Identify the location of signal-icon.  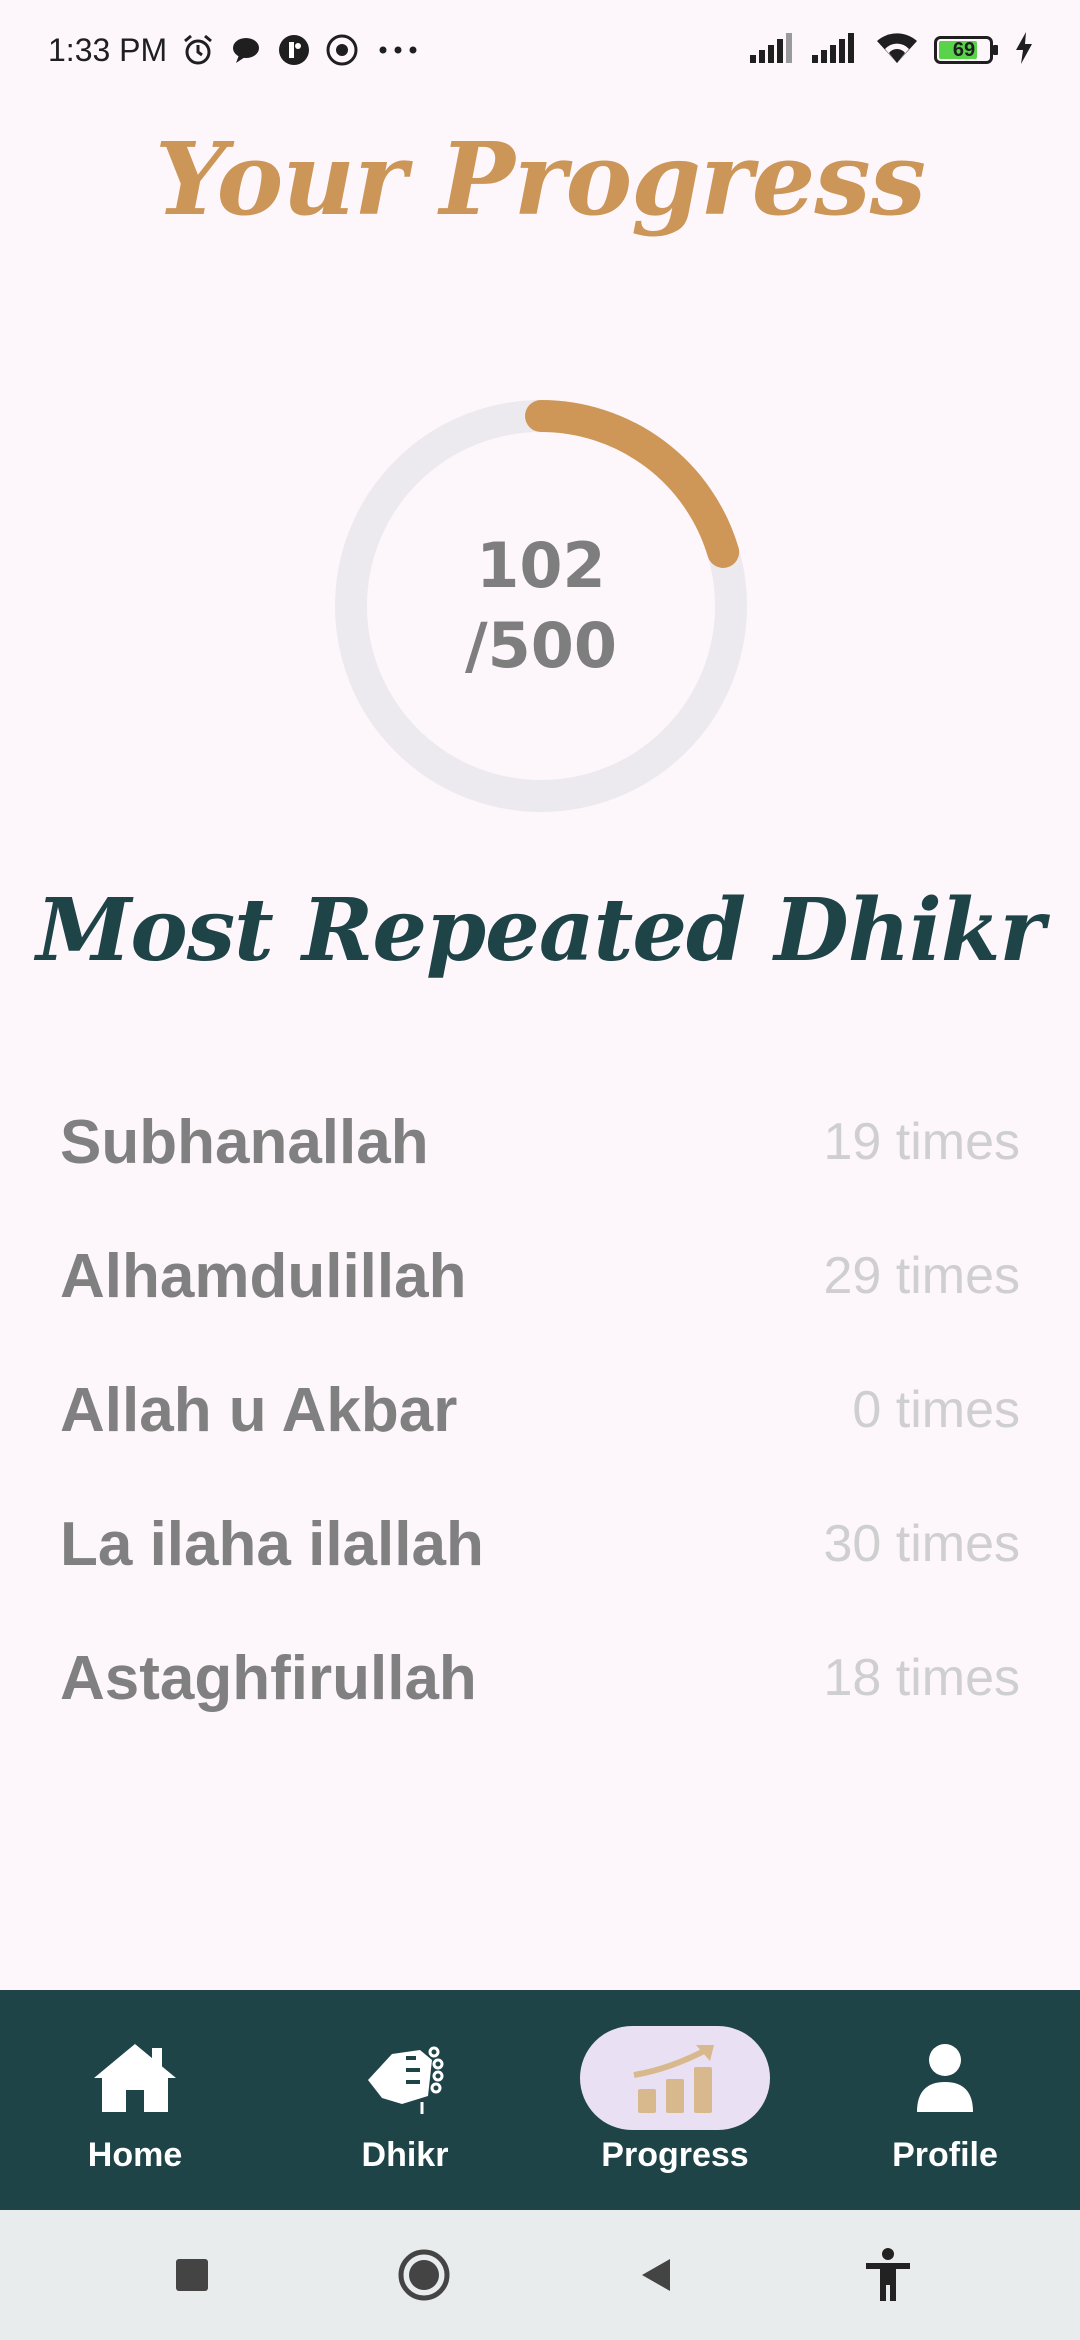
(774, 50).